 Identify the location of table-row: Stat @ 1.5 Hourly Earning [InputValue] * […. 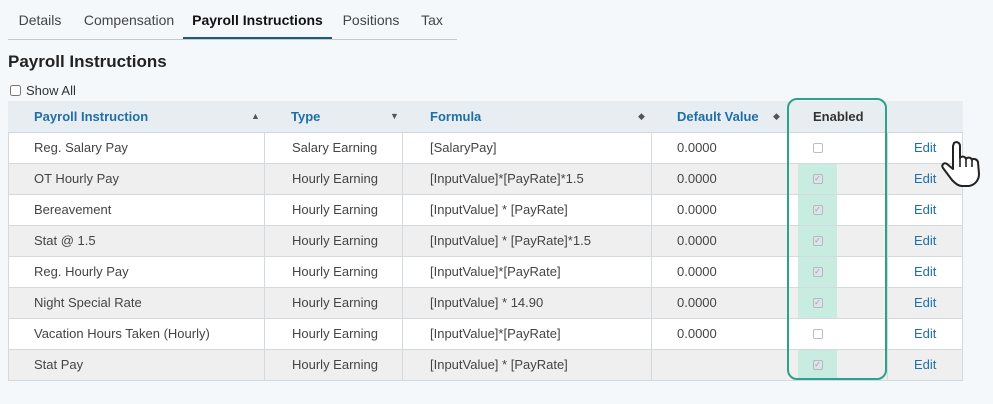
(485, 241).